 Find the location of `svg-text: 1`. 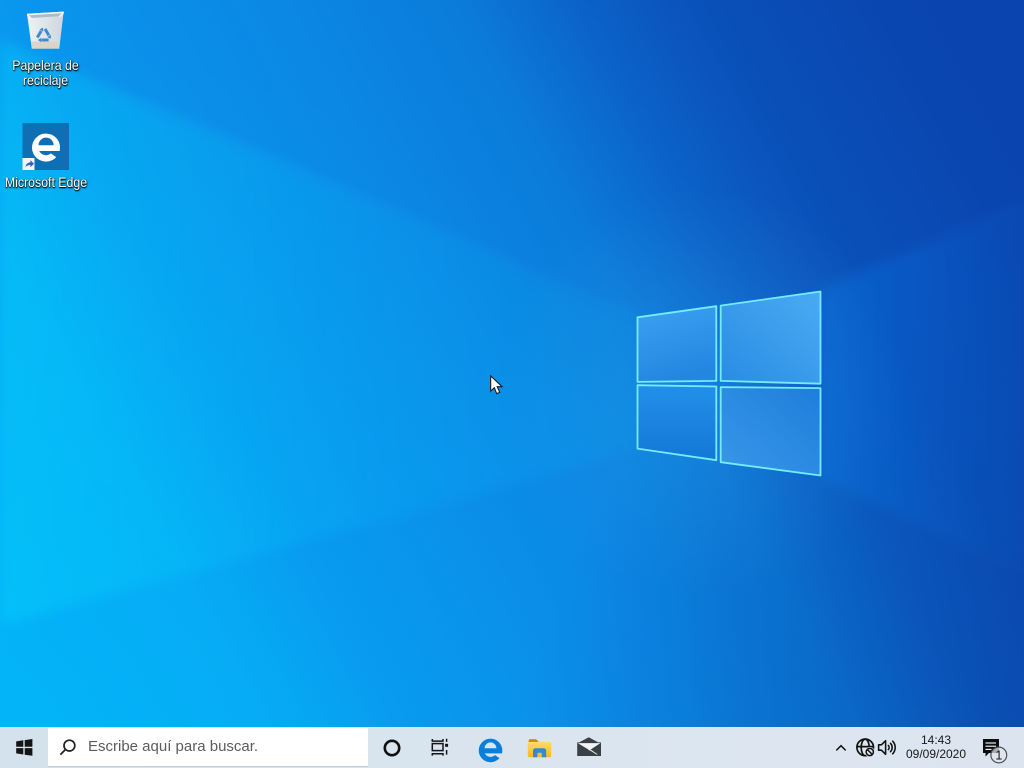

svg-text: 1 is located at coordinates (998, 755).